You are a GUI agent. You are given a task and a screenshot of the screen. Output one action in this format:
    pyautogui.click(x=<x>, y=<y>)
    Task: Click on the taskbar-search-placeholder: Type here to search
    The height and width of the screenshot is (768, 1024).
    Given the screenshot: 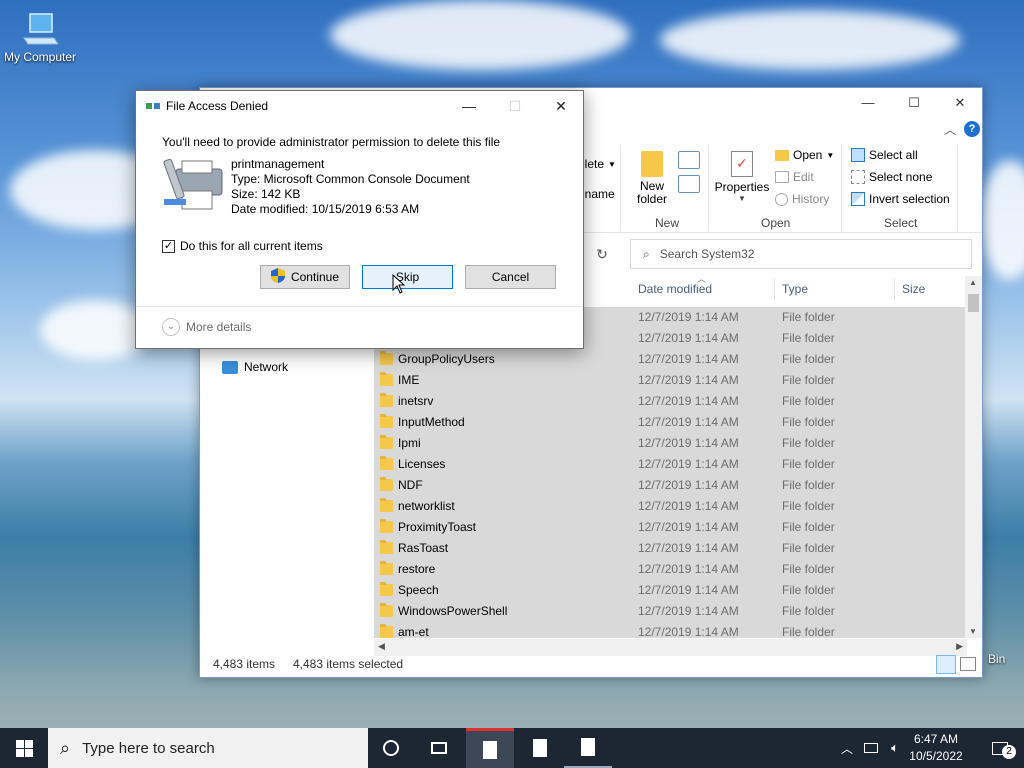 What is the action you would take?
    pyautogui.click(x=148, y=748)
    